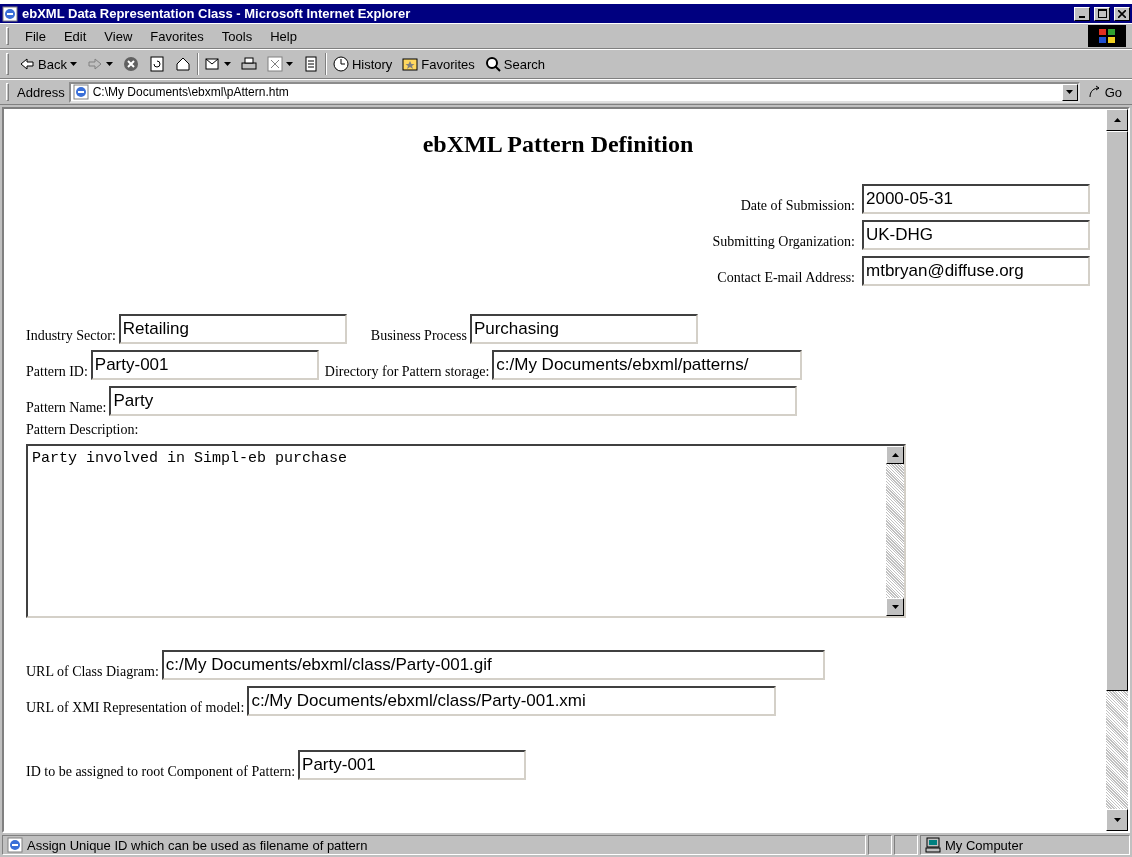  Describe the element at coordinates (558, 144) in the screenshot. I see `page-heading: ebXML Pattern Definition` at that location.